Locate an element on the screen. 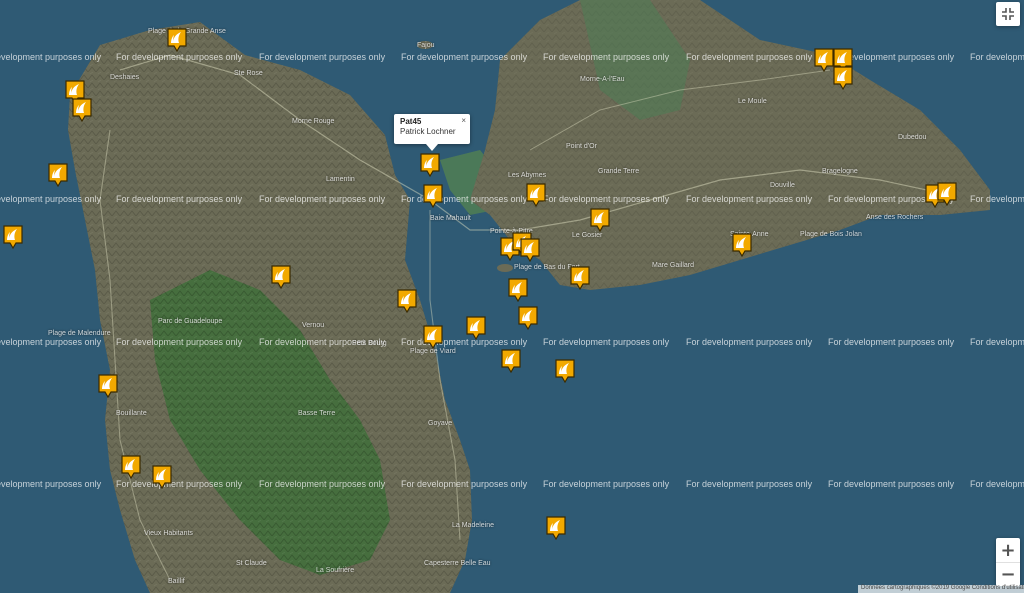 The height and width of the screenshot is (593, 1024). place-label-le-gosier: Le Gosier is located at coordinates (587, 235).